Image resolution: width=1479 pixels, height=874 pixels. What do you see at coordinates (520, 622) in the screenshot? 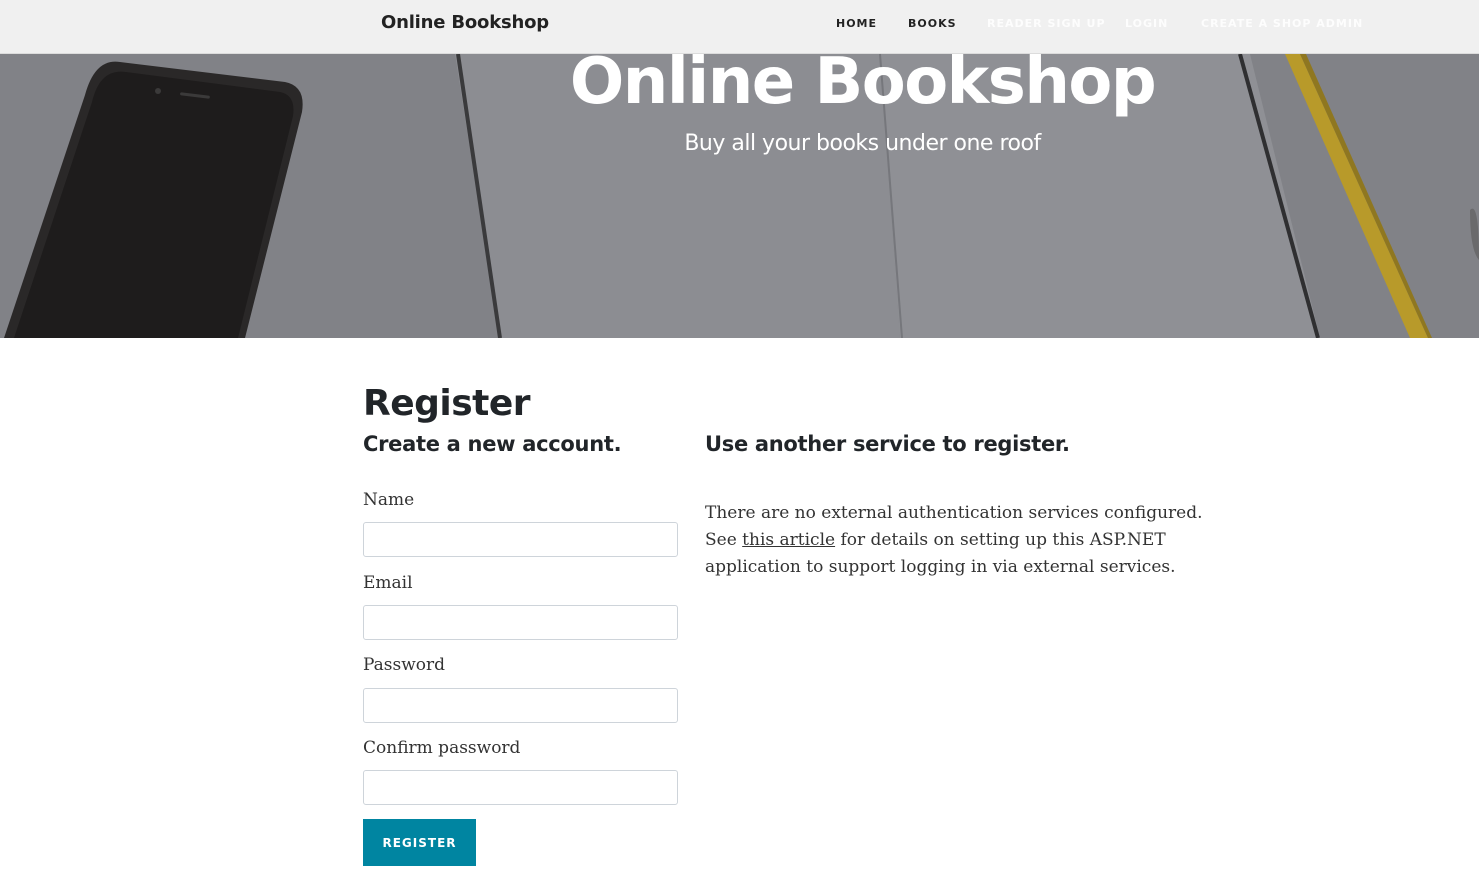
I see `email-input` at bounding box center [520, 622].